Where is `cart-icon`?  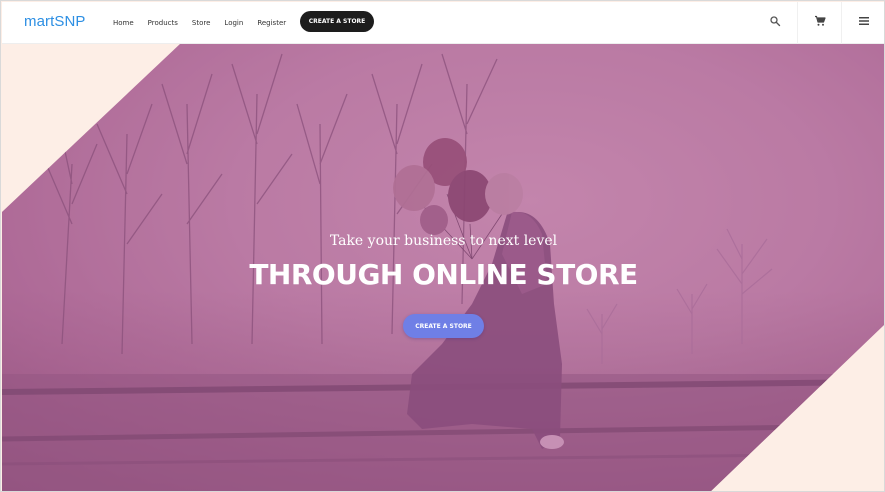 cart-icon is located at coordinates (820, 23).